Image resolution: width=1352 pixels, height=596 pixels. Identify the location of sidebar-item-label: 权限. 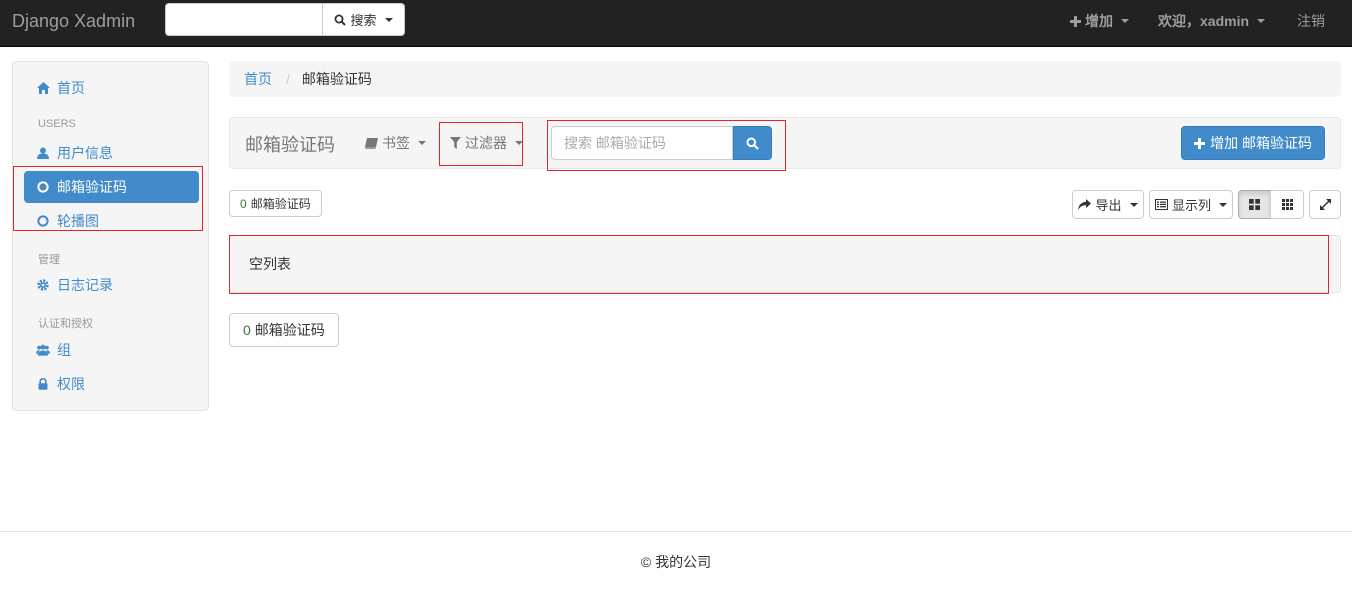
(71, 384).